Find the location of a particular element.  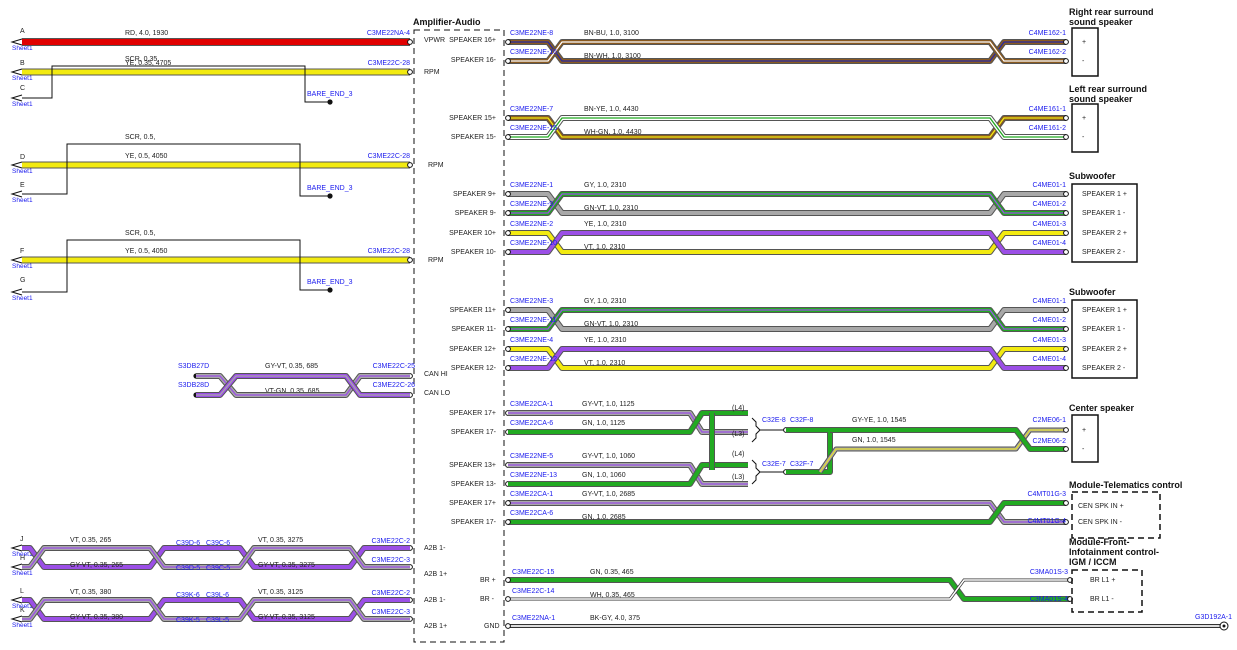

wire-spec: VT, 0.35, 3125 is located at coordinates (280, 592).